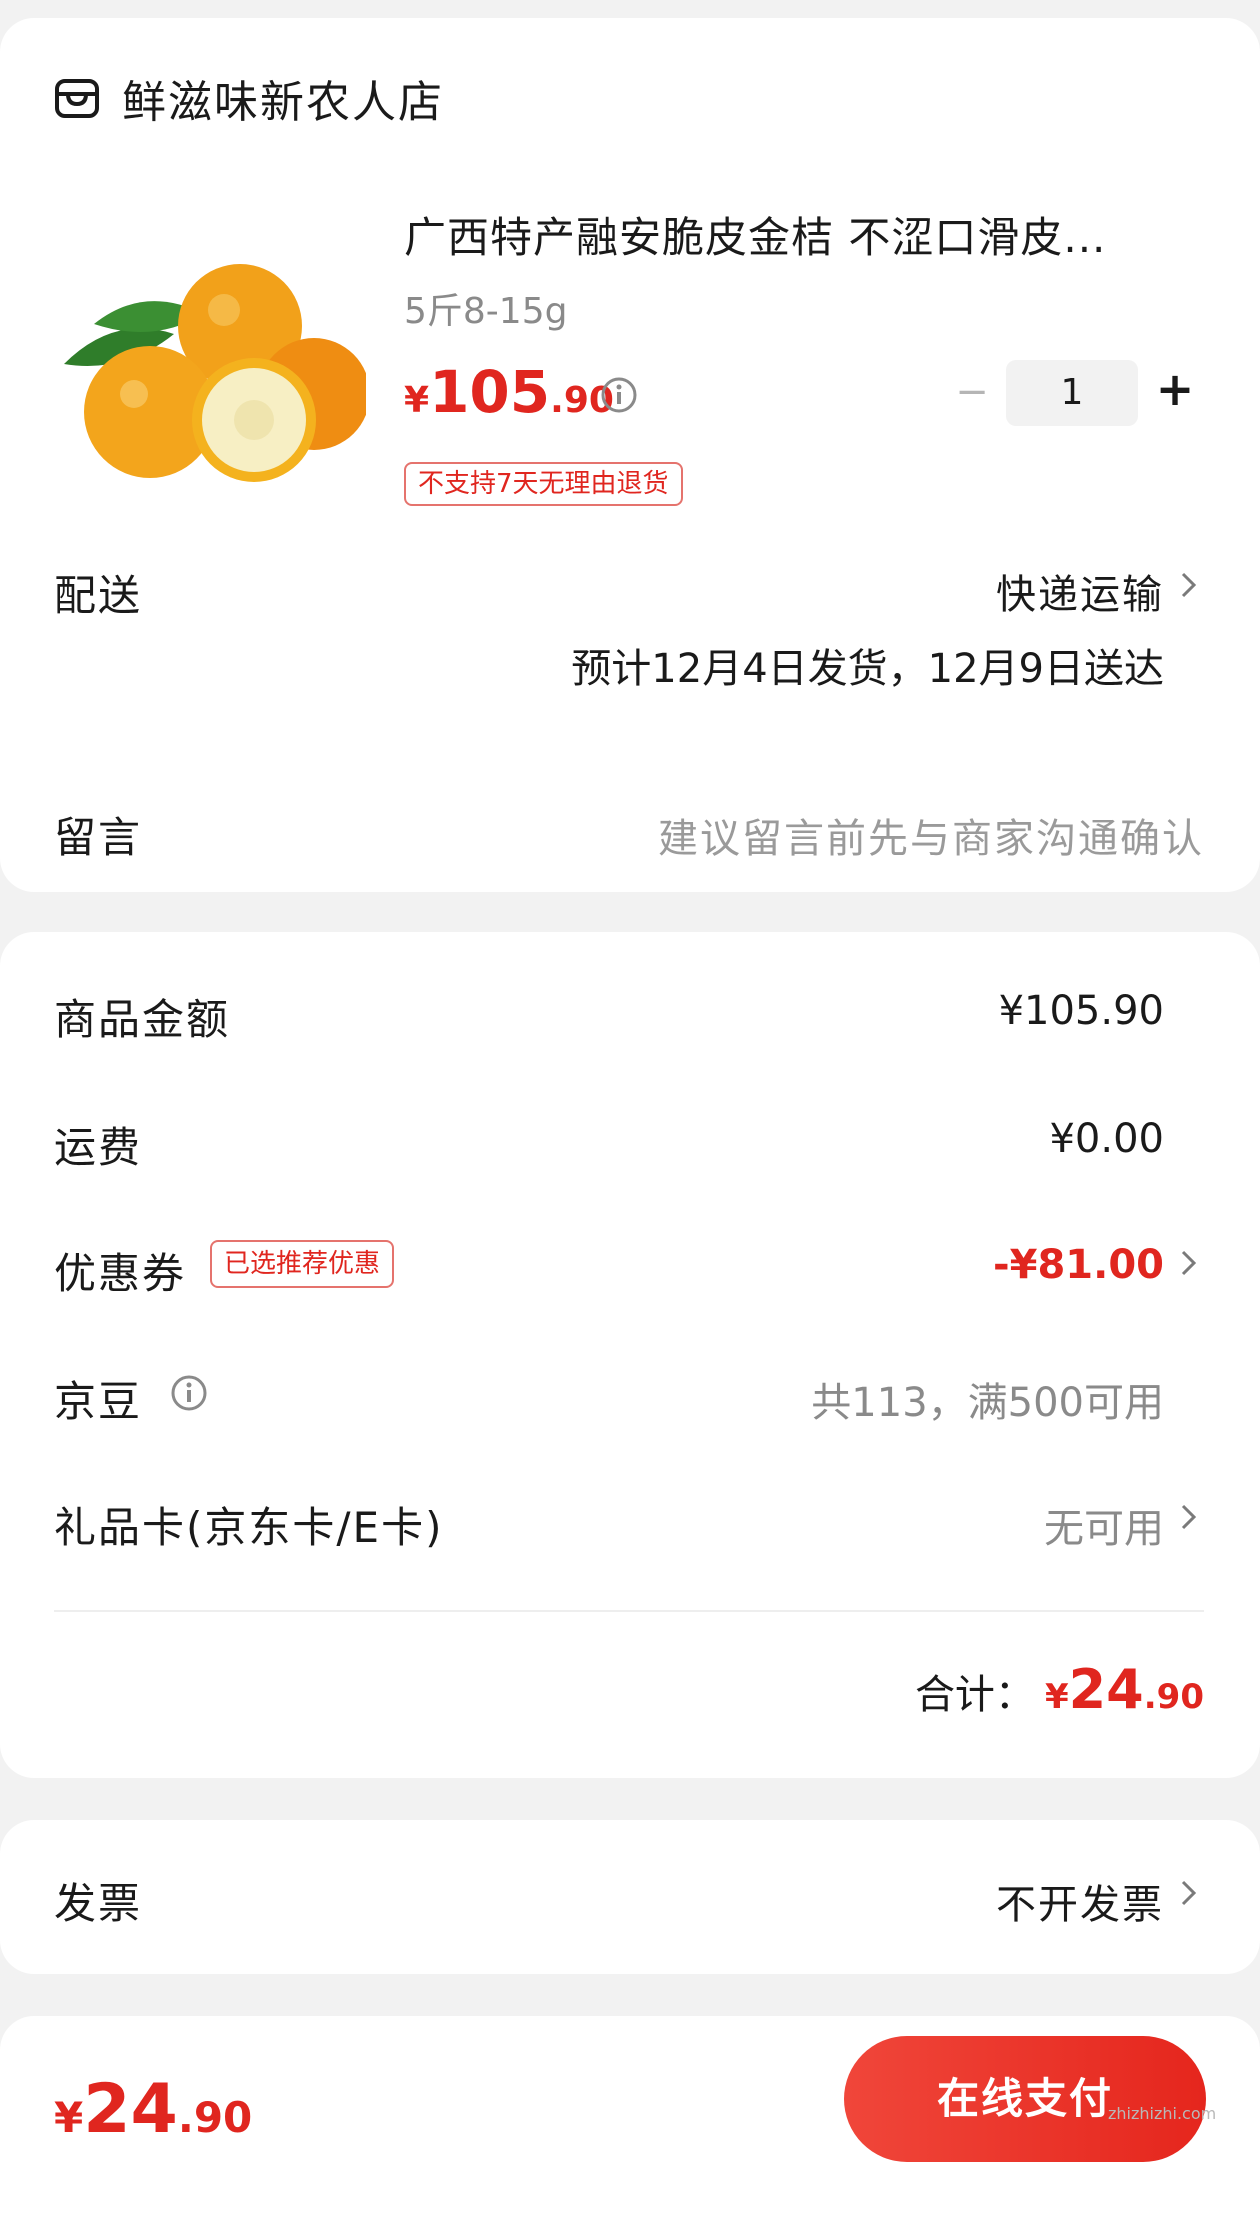  I want to click on checkout-integer: 24, so click(130, 2109).